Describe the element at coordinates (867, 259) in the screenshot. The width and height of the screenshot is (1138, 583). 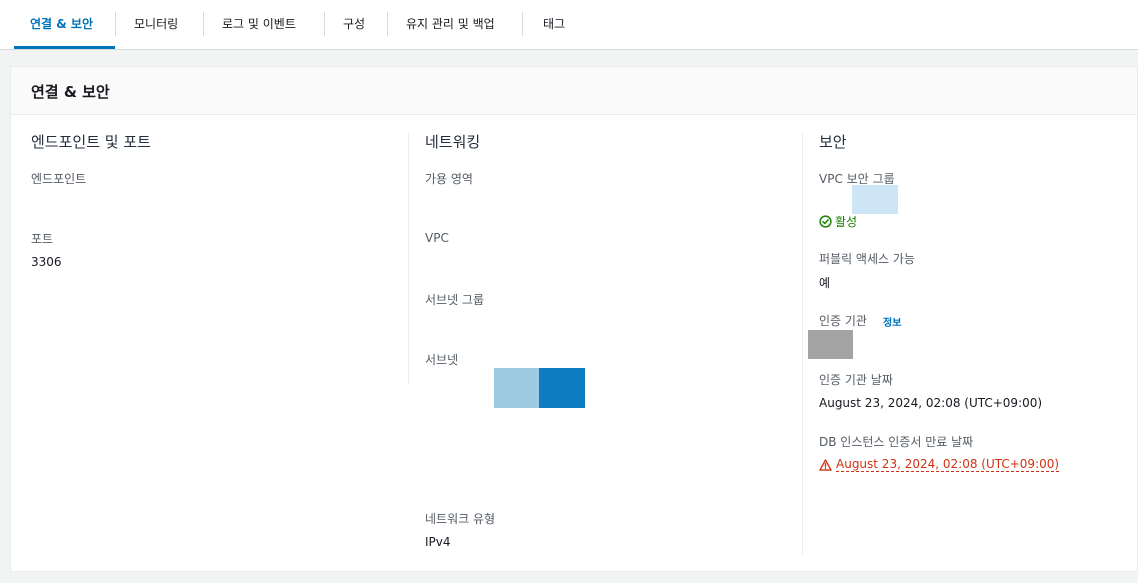
I see `public-access-label: 퍼블릭 액세스 가능` at that location.